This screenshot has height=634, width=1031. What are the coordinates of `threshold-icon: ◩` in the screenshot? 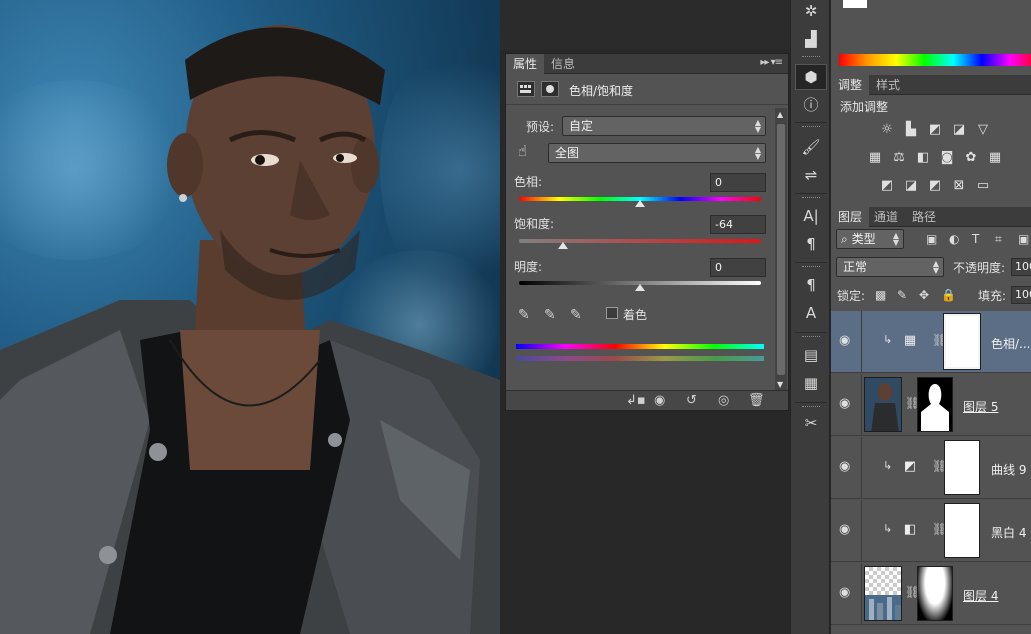 It's located at (935, 186).